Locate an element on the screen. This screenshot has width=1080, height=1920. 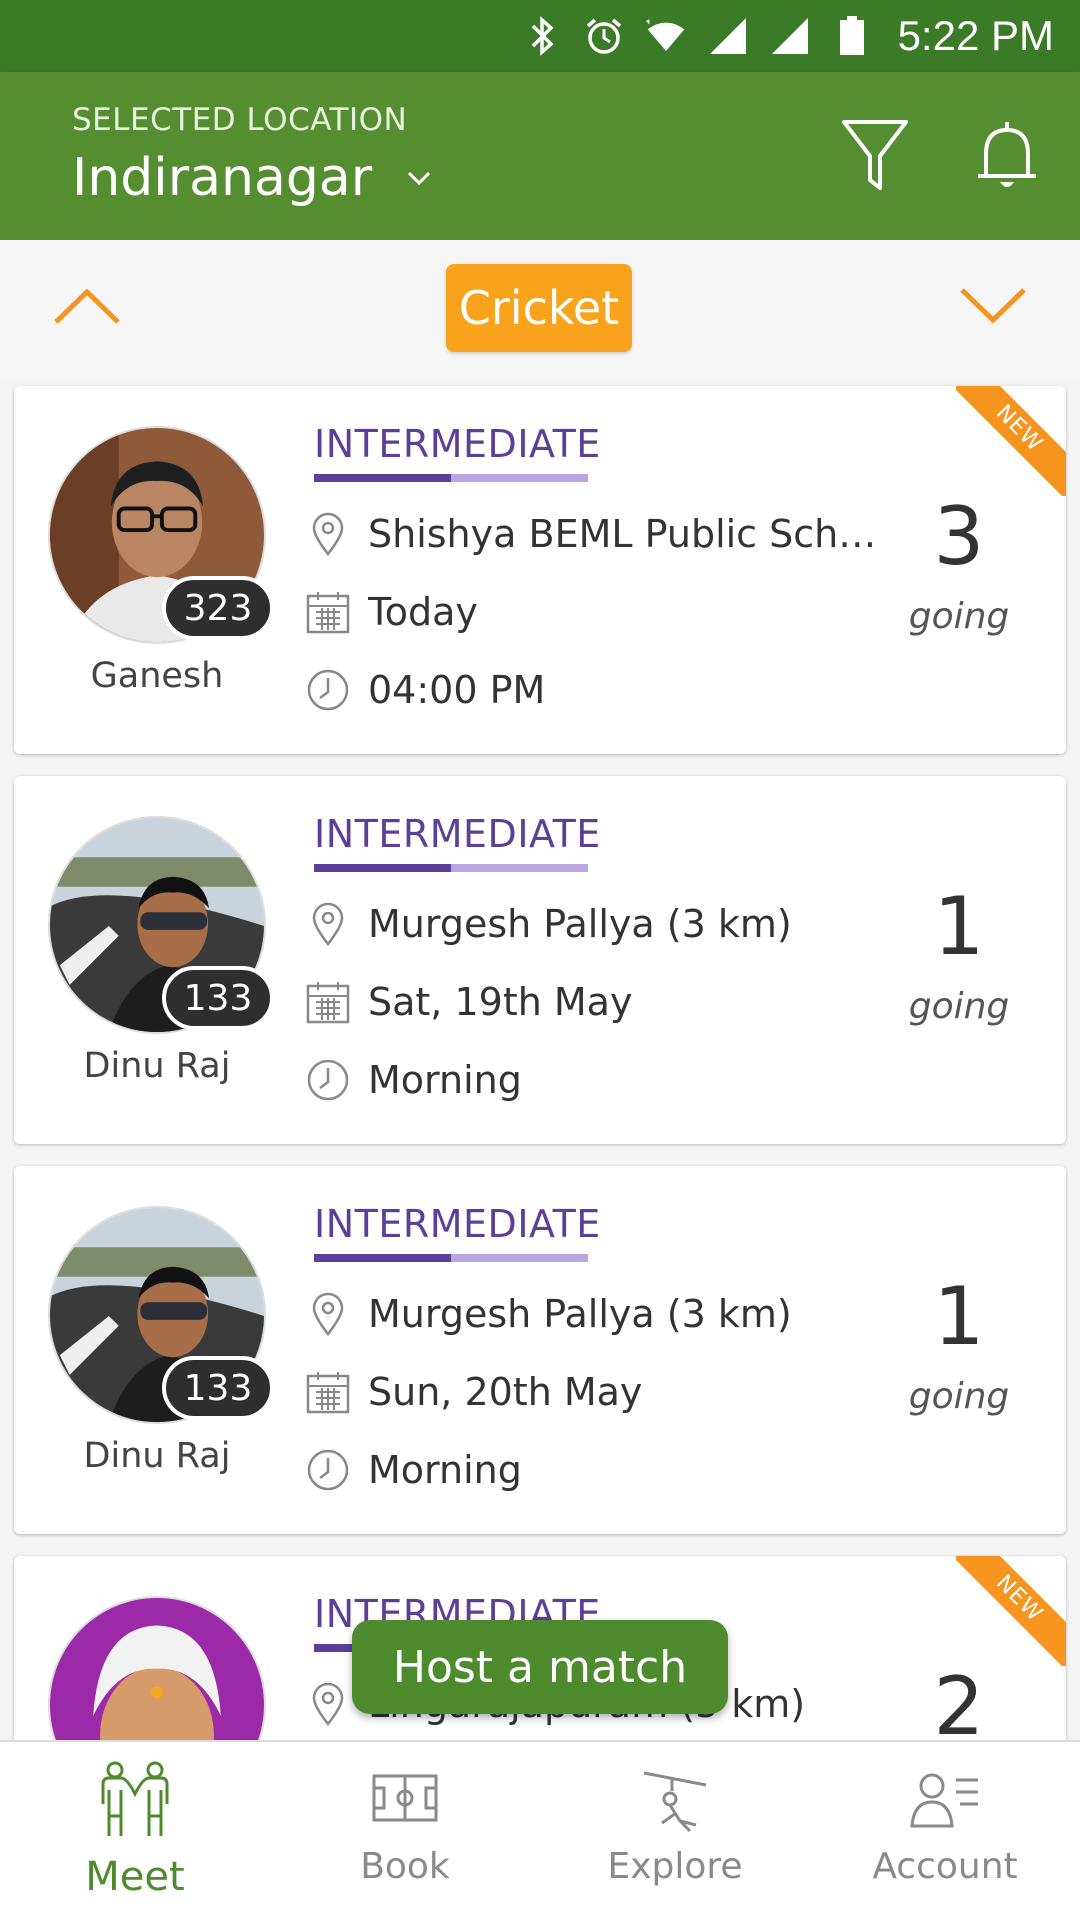
nav-explore: Explore is located at coordinates (675, 1831).